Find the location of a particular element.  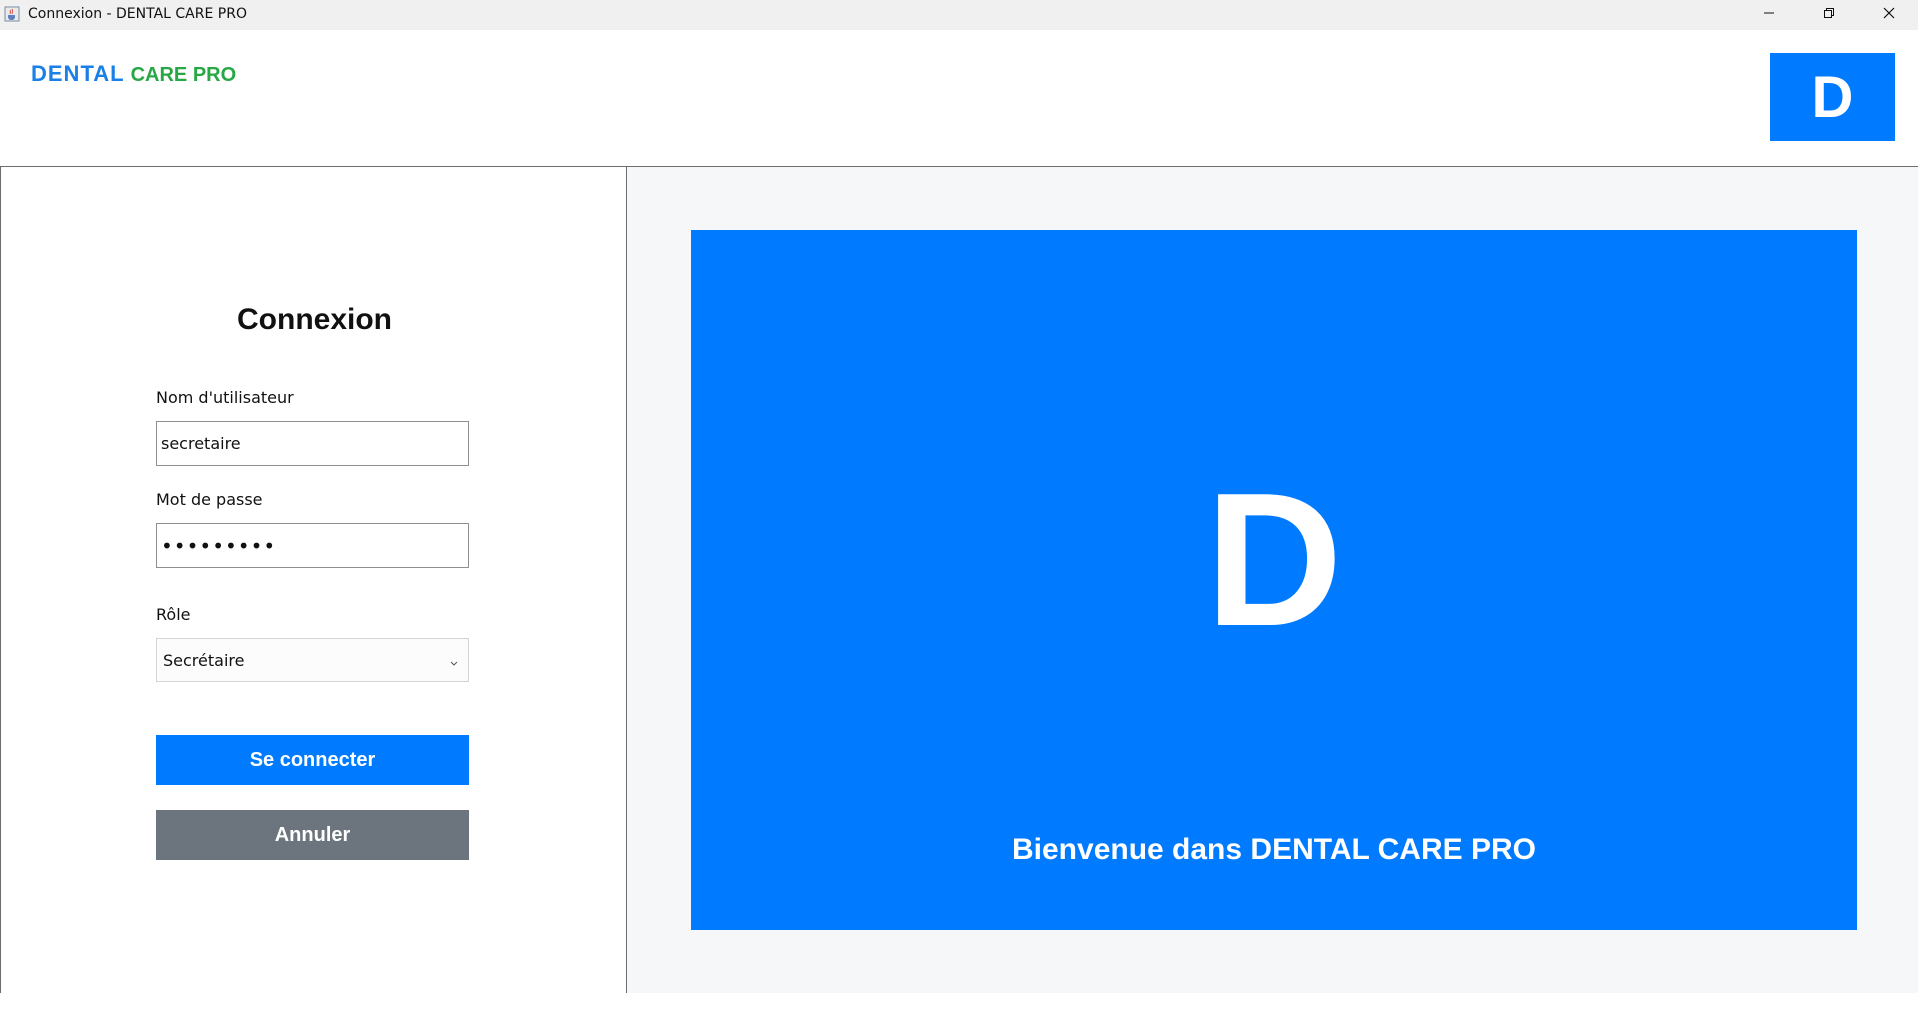

welcome-message: Bienvenue dans DENTAL CARE PRO is located at coordinates (1274, 849).